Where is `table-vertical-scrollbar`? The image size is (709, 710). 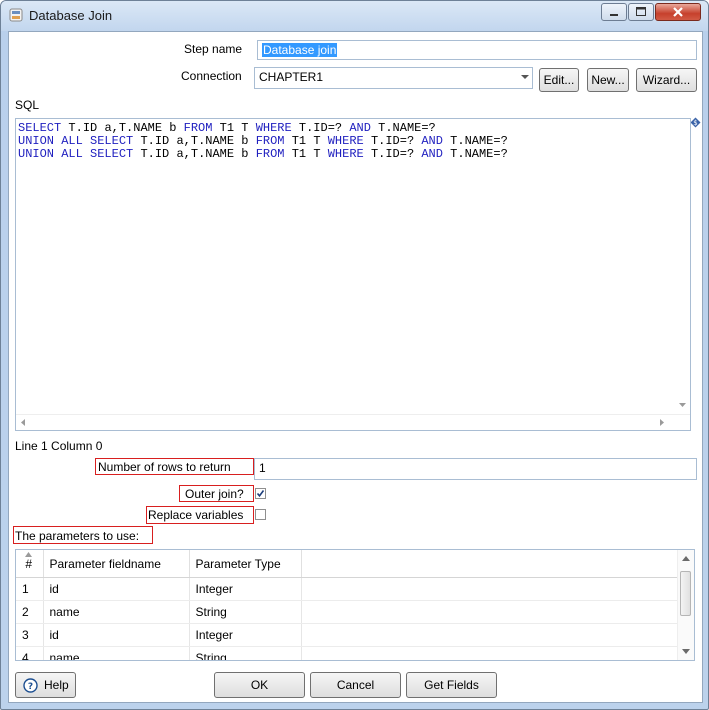 table-vertical-scrollbar is located at coordinates (685, 605).